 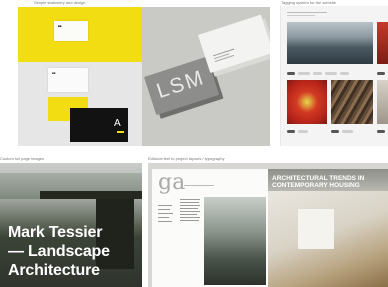 What do you see at coordinates (172, 182) in the screenshot?
I see `ga-logo: ga` at bounding box center [172, 182].